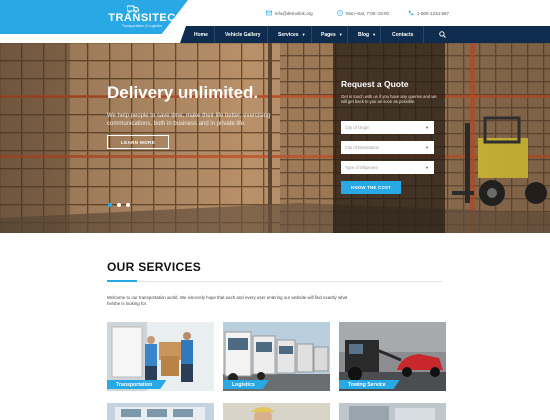 Image resolution: width=550 pixels, height=420 pixels. Describe the element at coordinates (136, 384) in the screenshot. I see `transportation-label: Transportation` at that location.